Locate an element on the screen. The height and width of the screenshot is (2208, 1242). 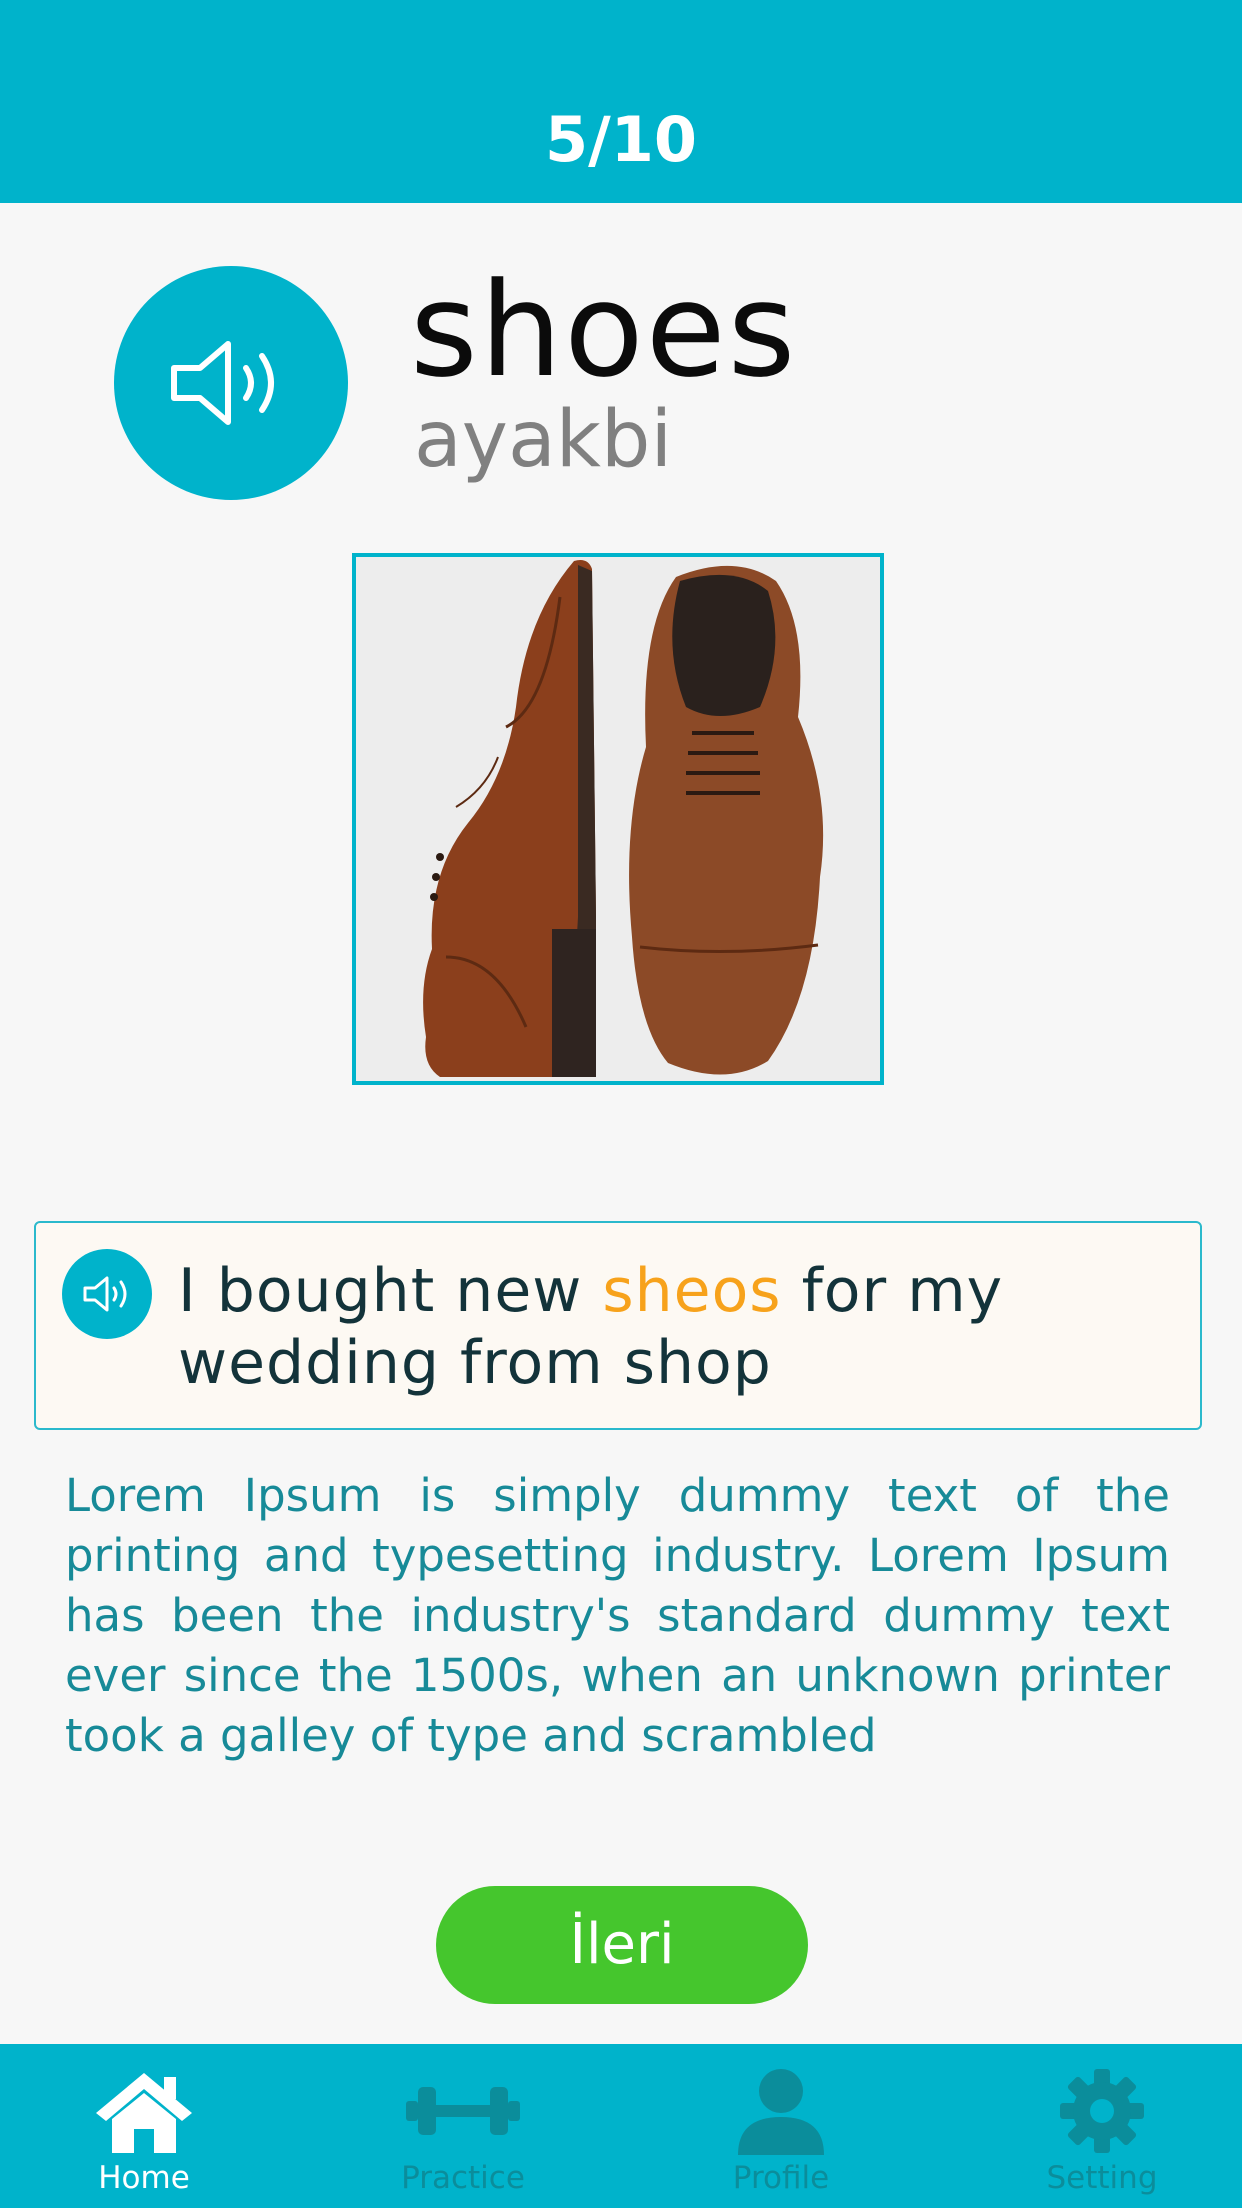
vocabulary-word: shoes is located at coordinates (604, 330).